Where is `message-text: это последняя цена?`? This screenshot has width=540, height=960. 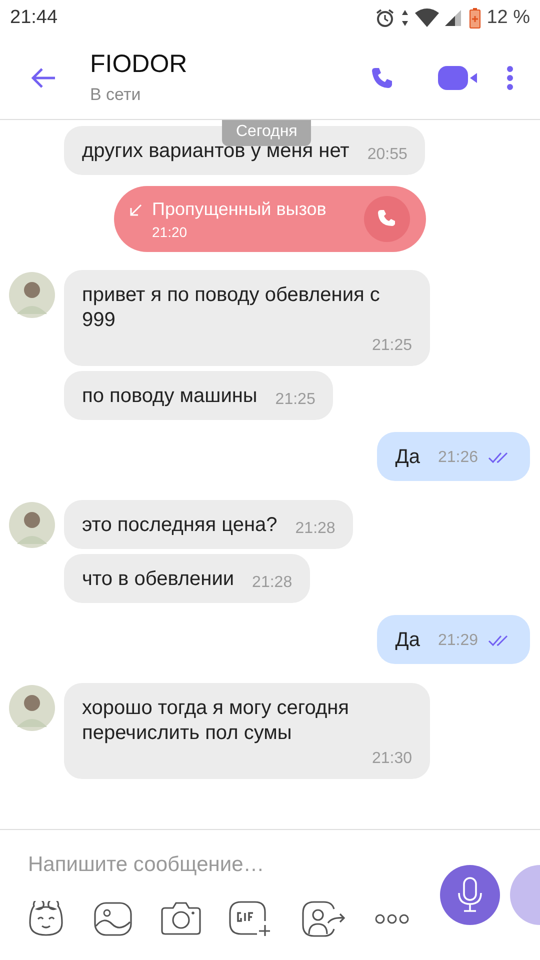 message-text: это последняя цена? is located at coordinates (180, 525).